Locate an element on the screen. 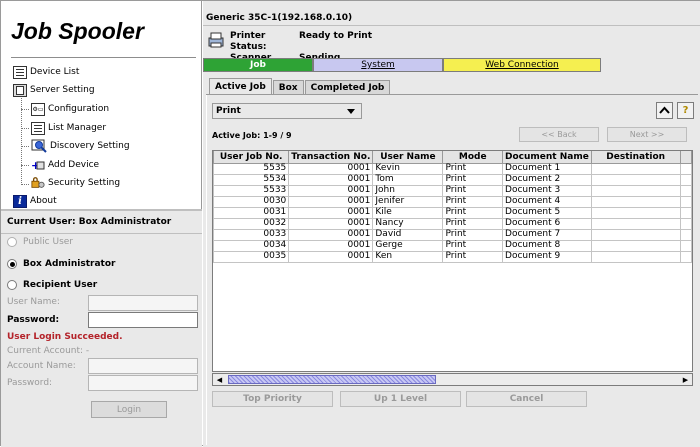 This screenshot has height=447, width=700. tree-item-label: Add Device is located at coordinates (74, 165).